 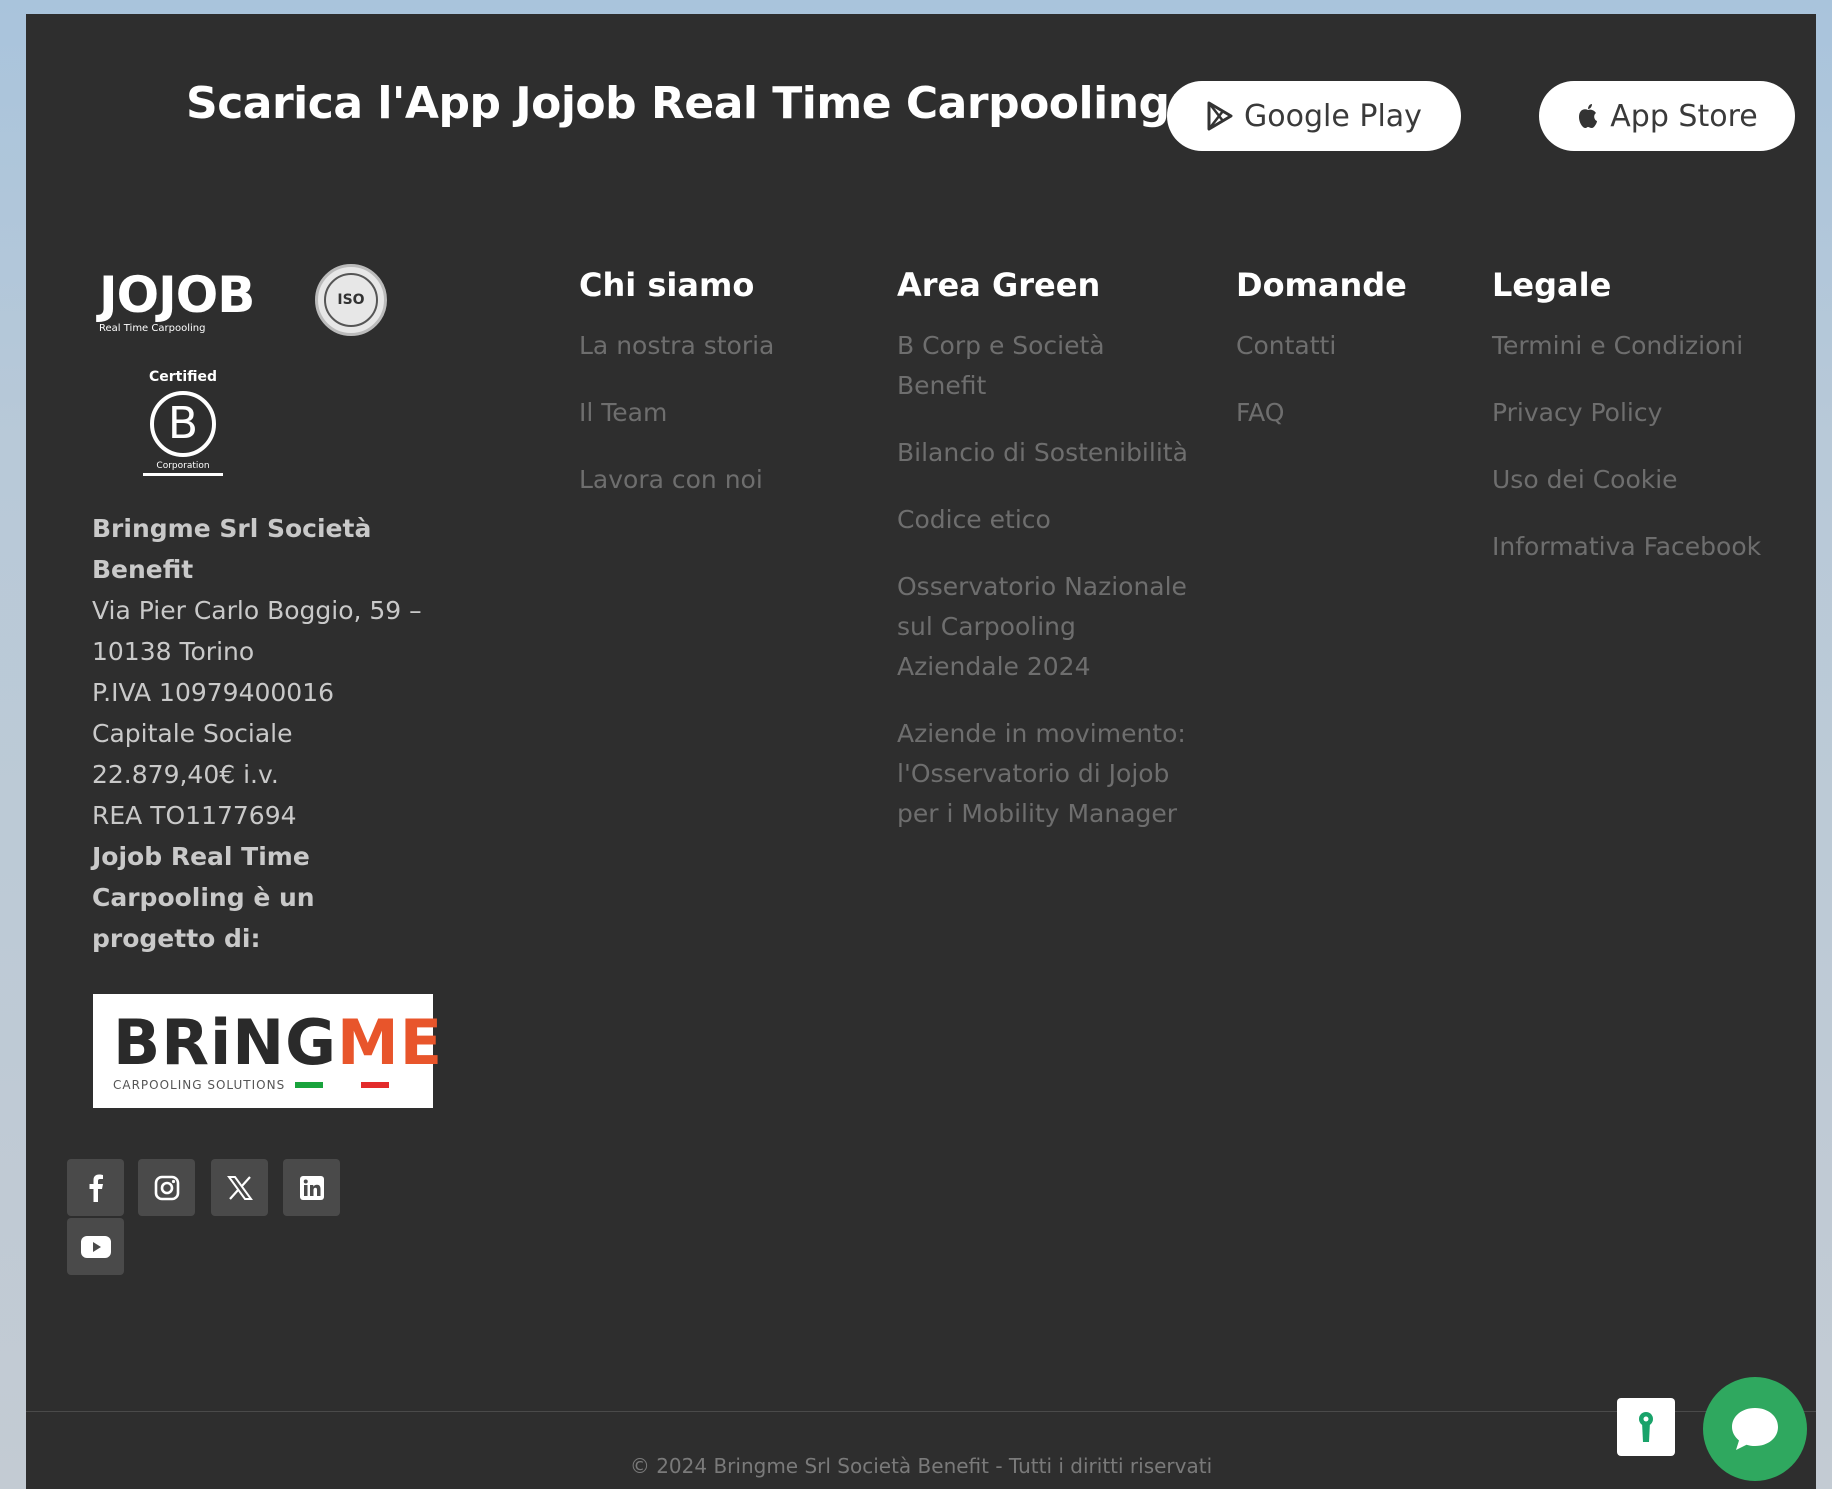 I want to click on cookie-settings-button, so click(x=1646, y=1427).